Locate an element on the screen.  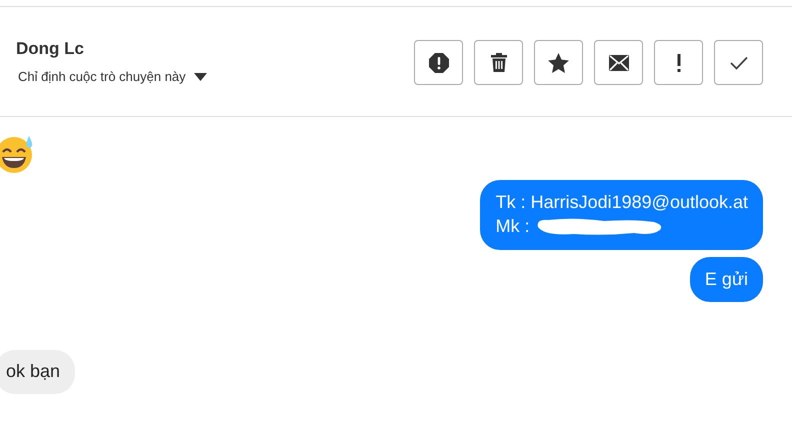
delete-button is located at coordinates (498, 62).